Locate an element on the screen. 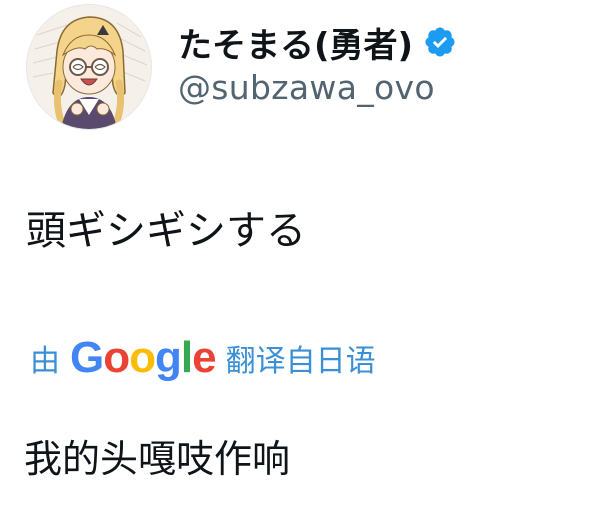  display-name: たそまる(勇者) is located at coordinates (295, 42).